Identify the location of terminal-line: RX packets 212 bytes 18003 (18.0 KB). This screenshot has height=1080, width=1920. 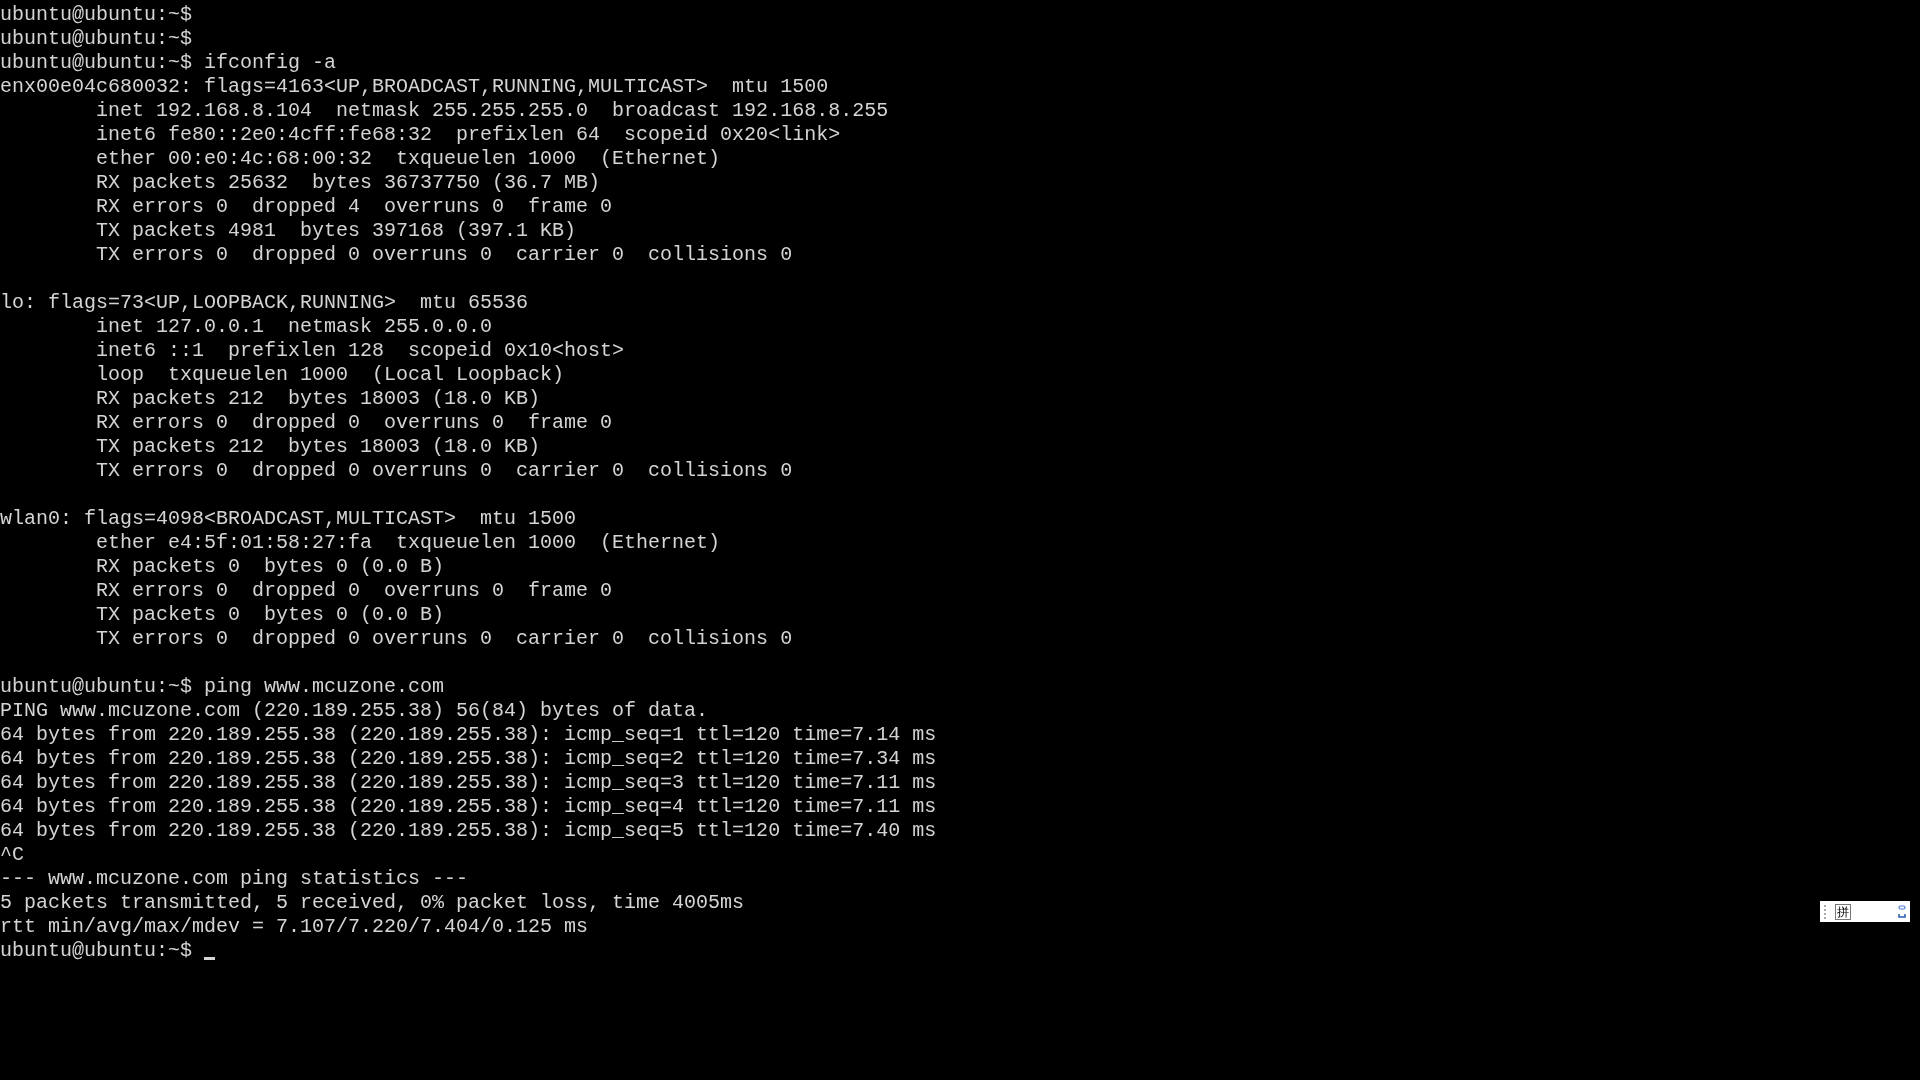
(318, 399).